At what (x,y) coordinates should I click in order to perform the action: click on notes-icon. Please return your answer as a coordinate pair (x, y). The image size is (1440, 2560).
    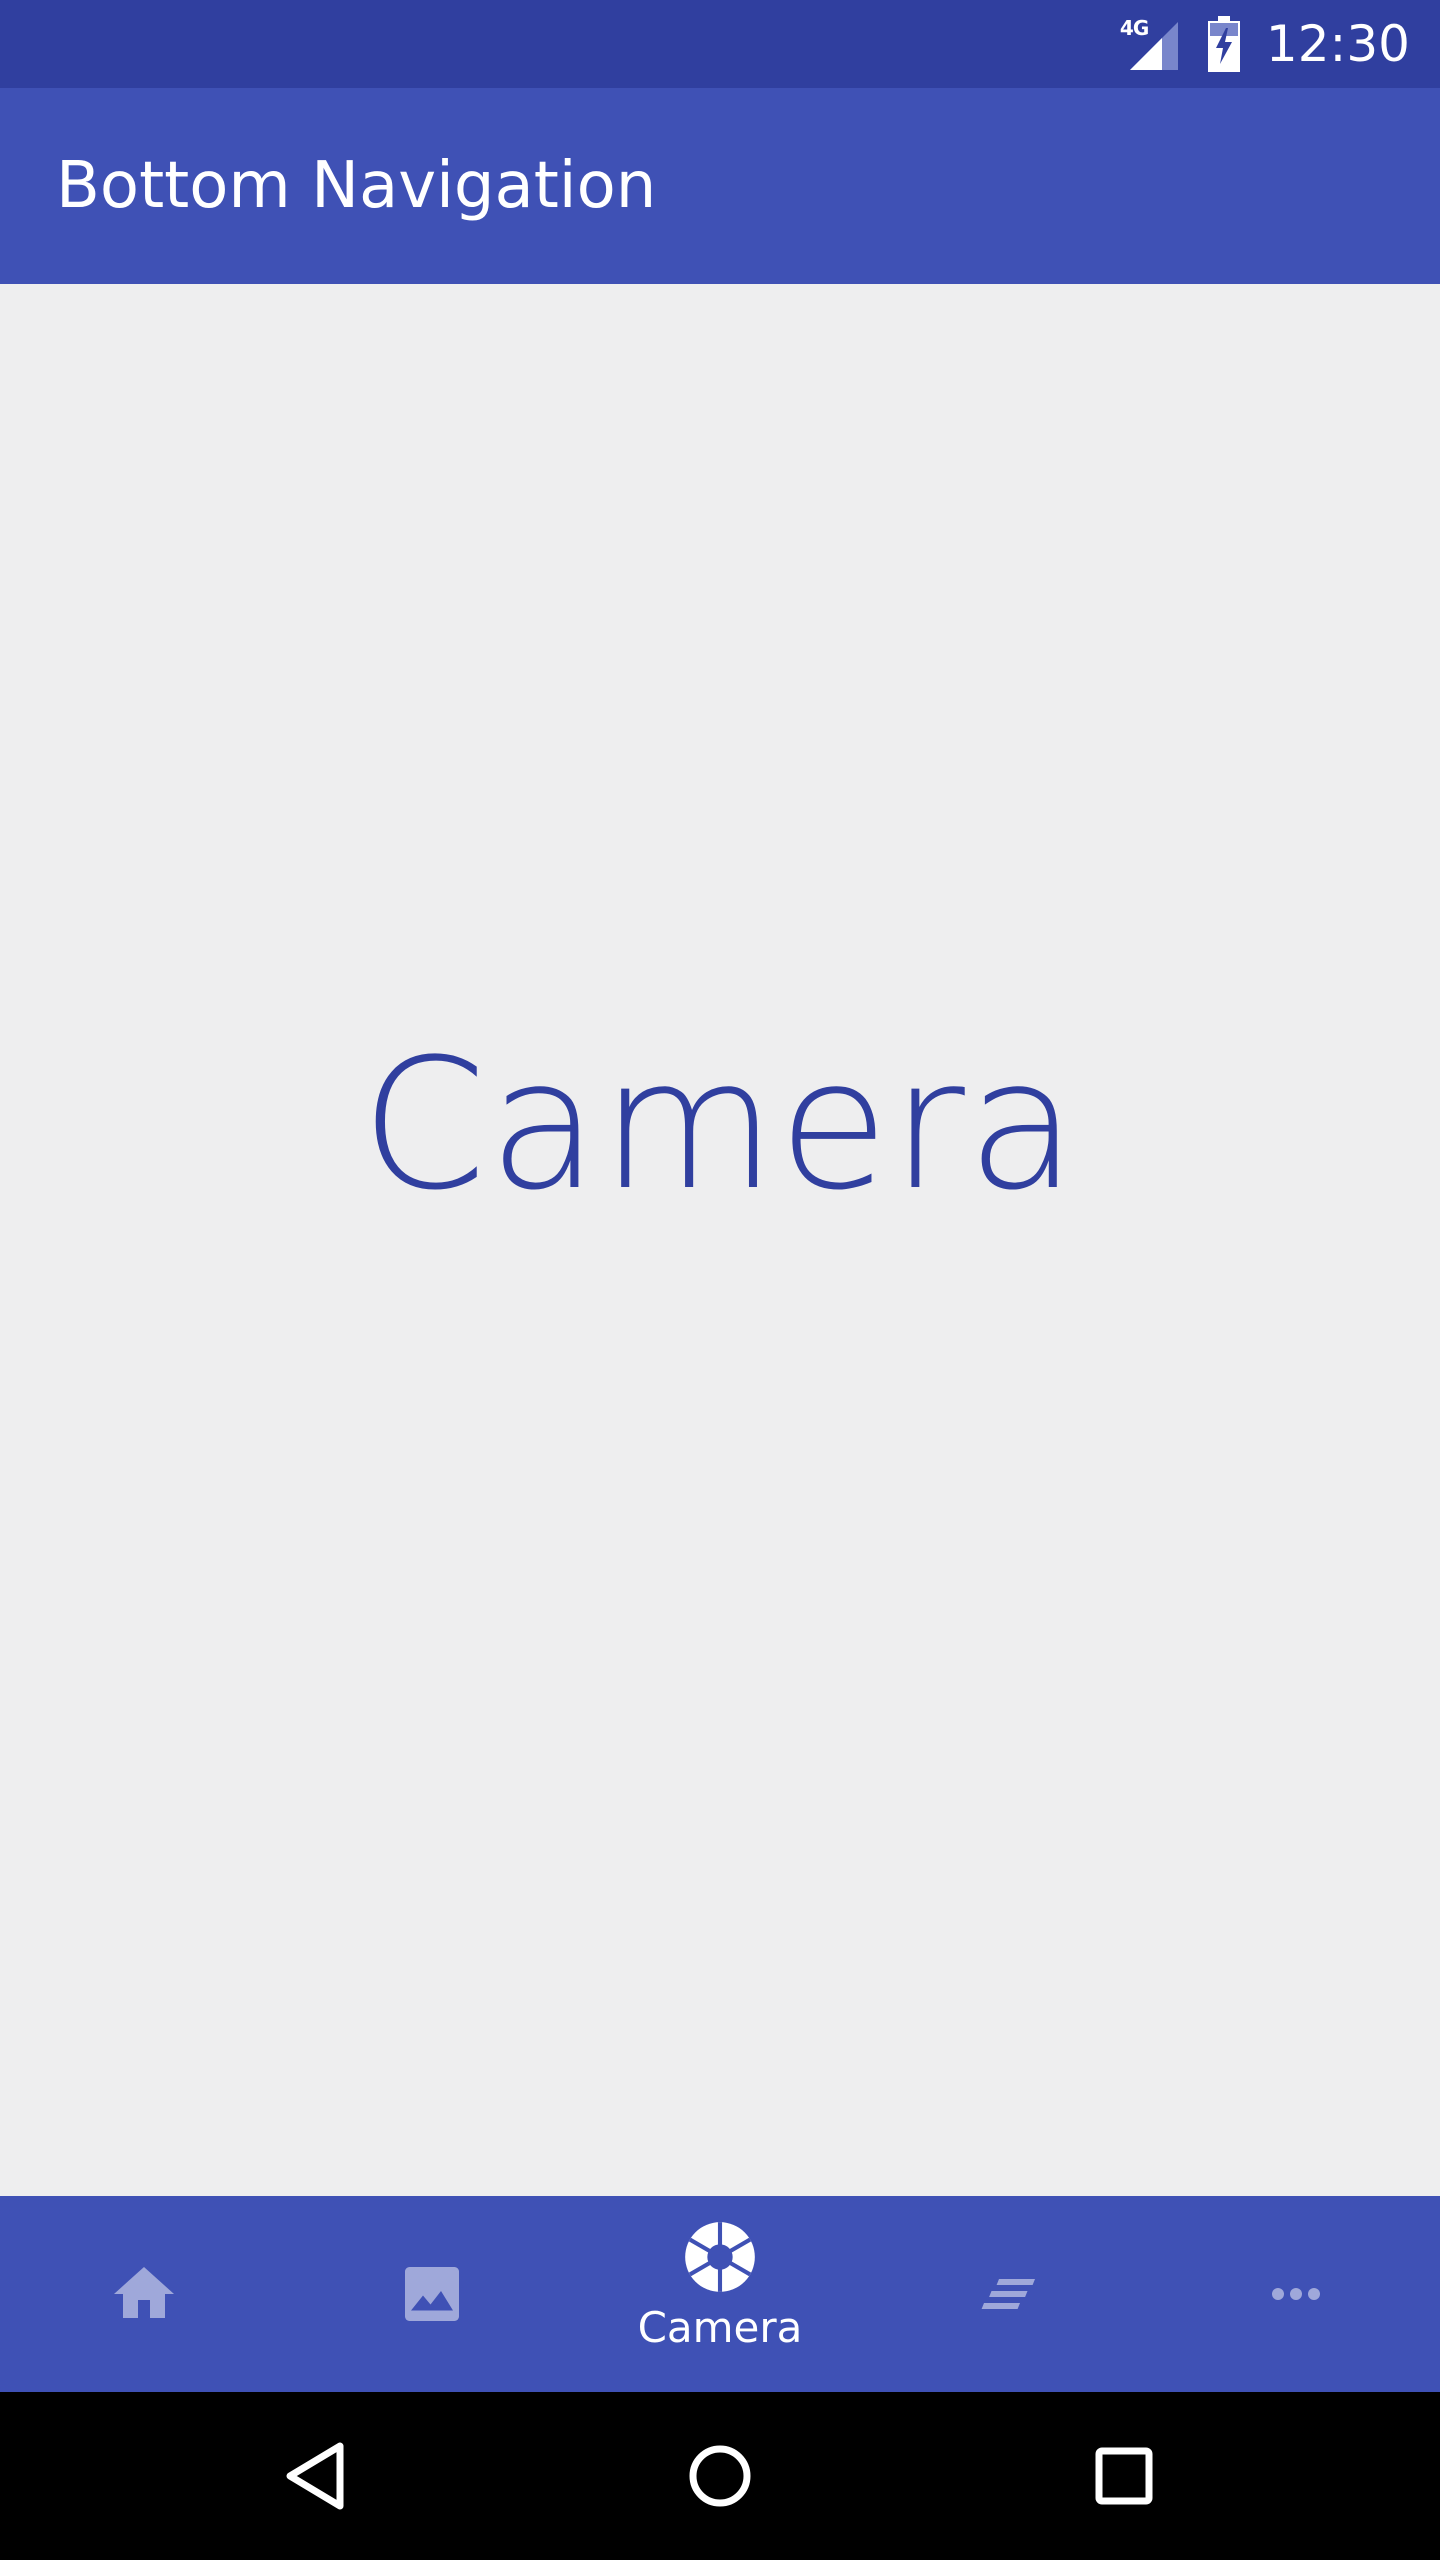
    Looking at the image, I should click on (1008, 2294).